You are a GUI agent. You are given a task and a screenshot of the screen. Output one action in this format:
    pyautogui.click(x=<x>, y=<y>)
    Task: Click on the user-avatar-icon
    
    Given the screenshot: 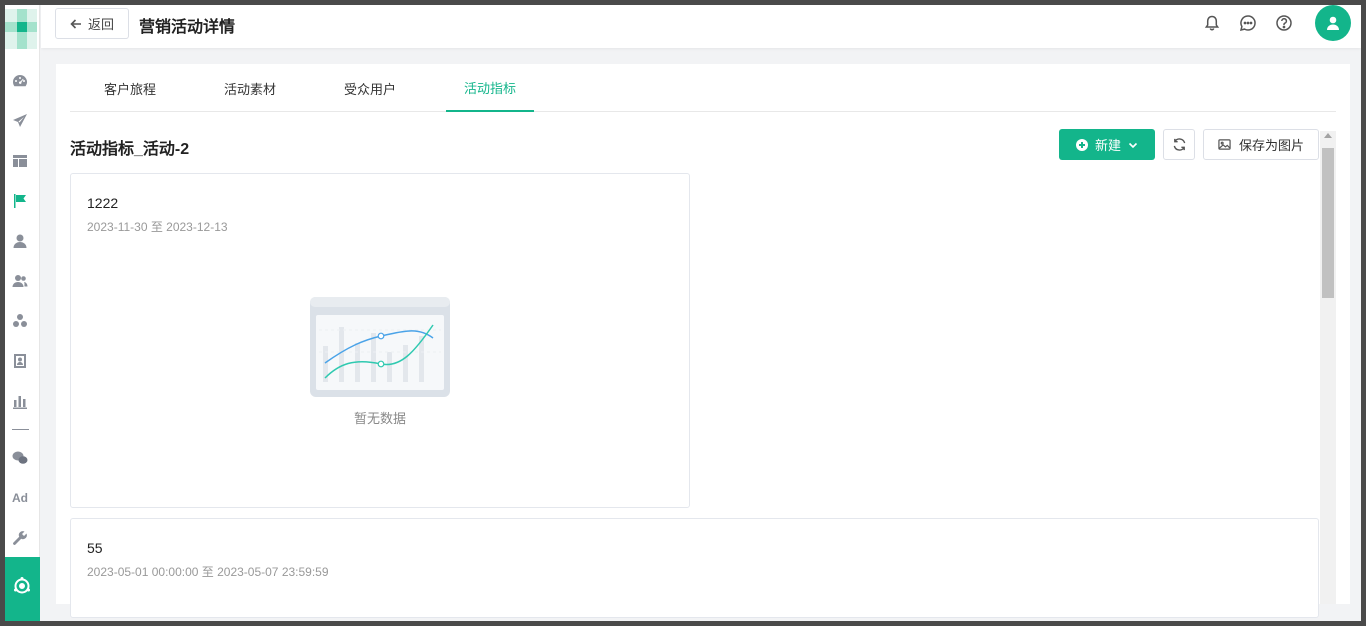 What is the action you would take?
    pyautogui.click(x=1333, y=23)
    